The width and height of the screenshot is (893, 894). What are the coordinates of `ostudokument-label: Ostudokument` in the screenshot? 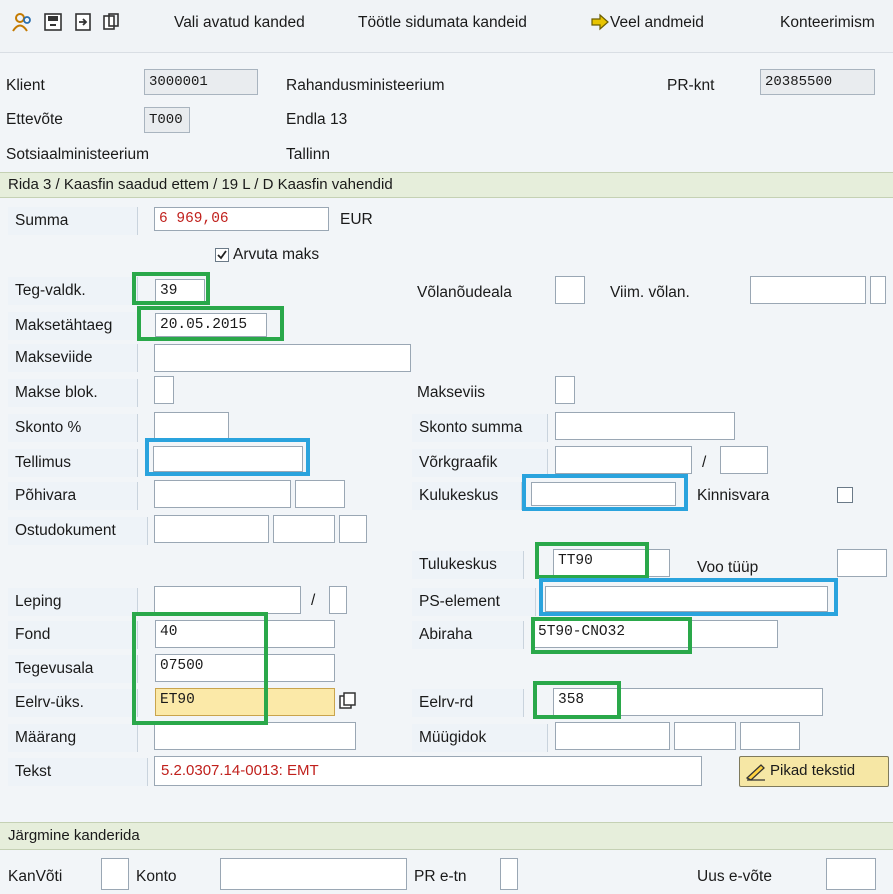 It's located at (78, 531).